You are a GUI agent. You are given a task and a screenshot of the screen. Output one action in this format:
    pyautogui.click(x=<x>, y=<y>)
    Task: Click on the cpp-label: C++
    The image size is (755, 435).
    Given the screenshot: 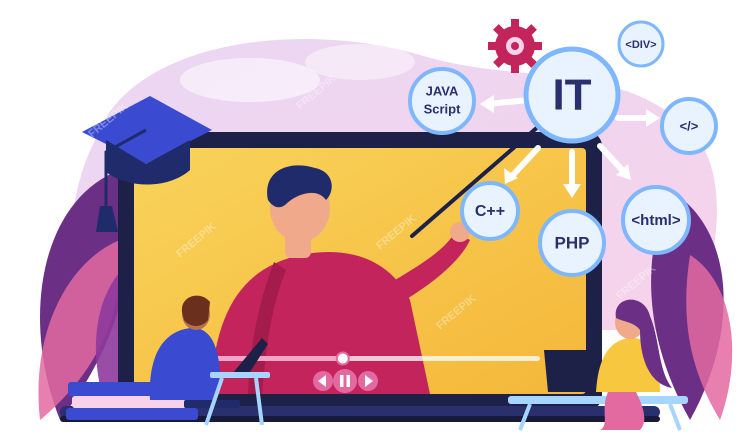 What is the action you would take?
    pyautogui.click(x=490, y=211)
    